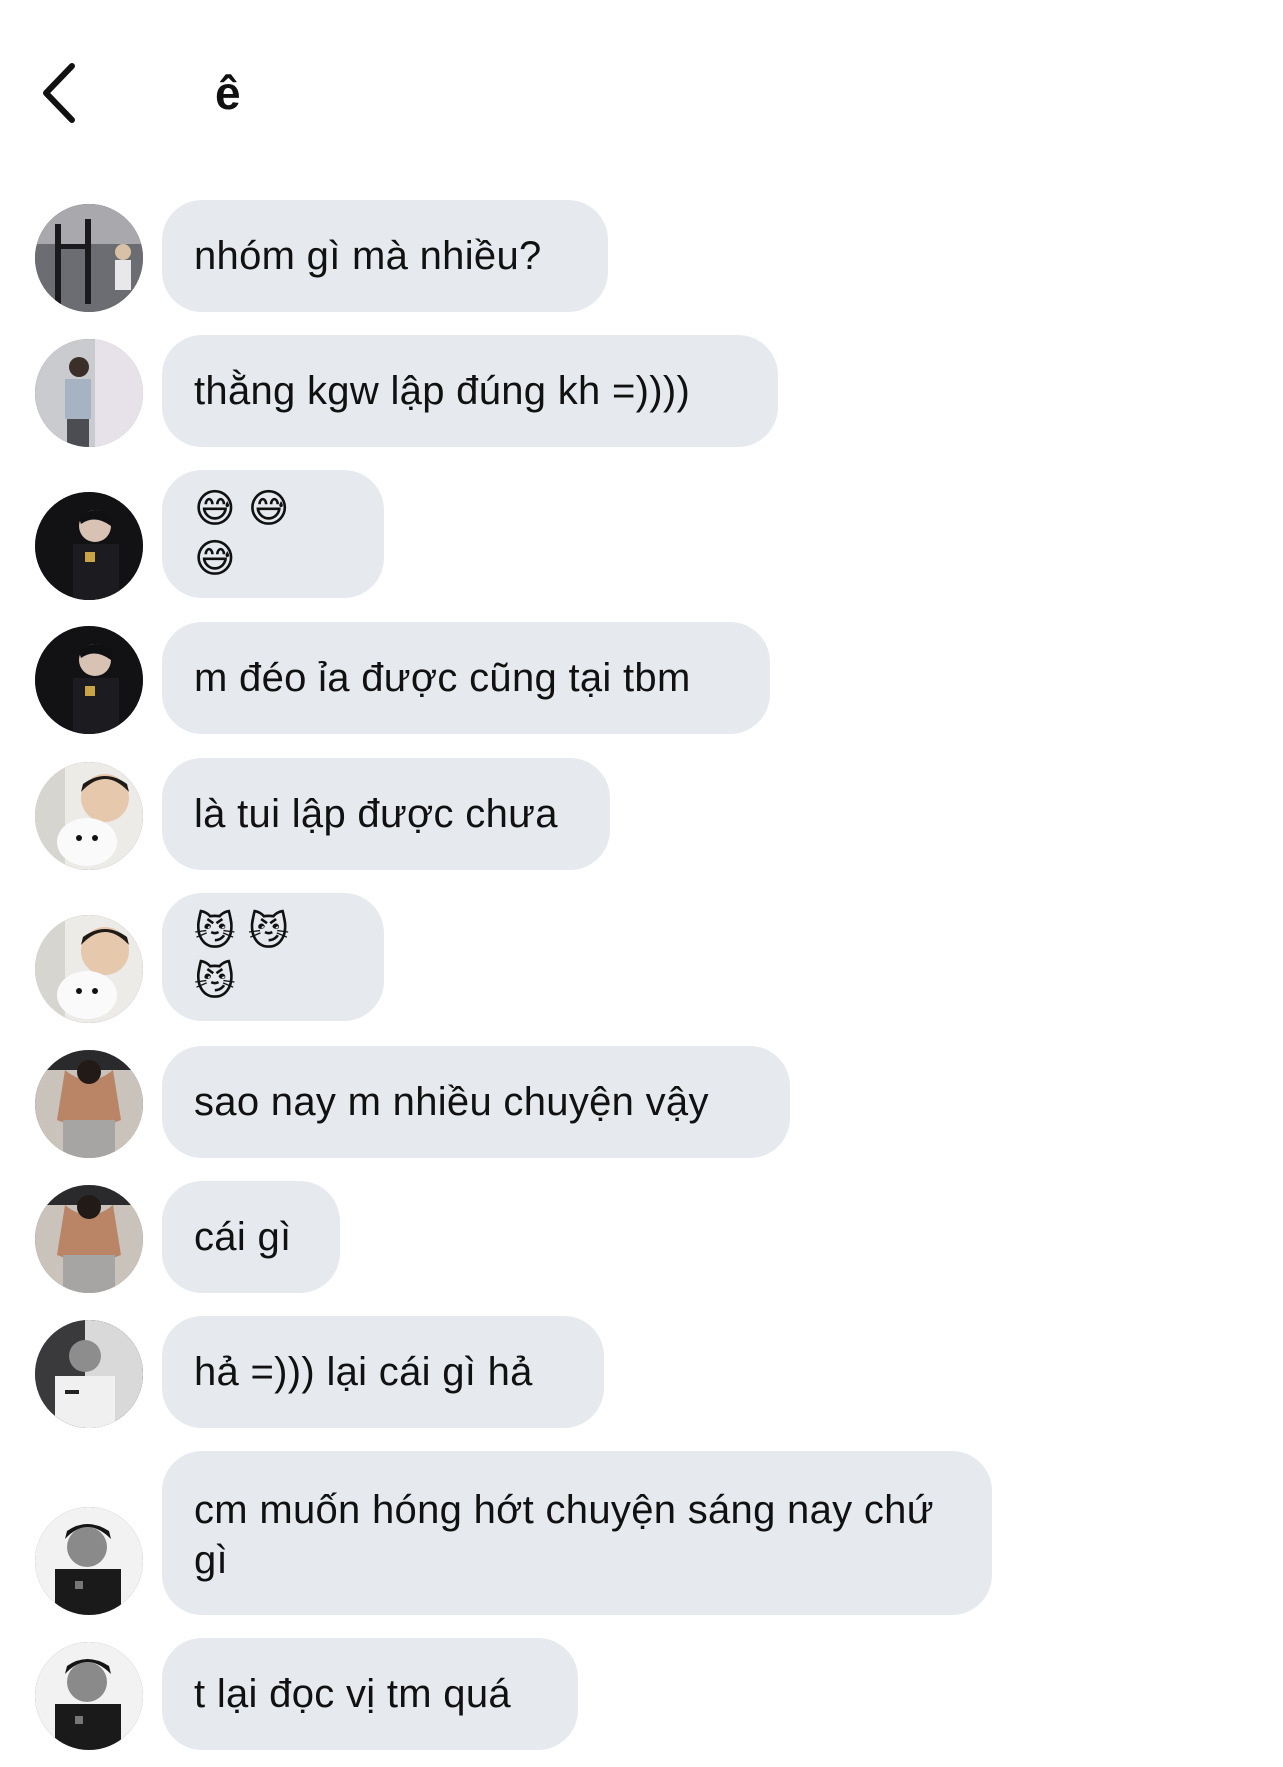 This screenshot has height=1767, width=1283. I want to click on message-bubble: hả =))) lại cái gì hả, so click(383, 1372).